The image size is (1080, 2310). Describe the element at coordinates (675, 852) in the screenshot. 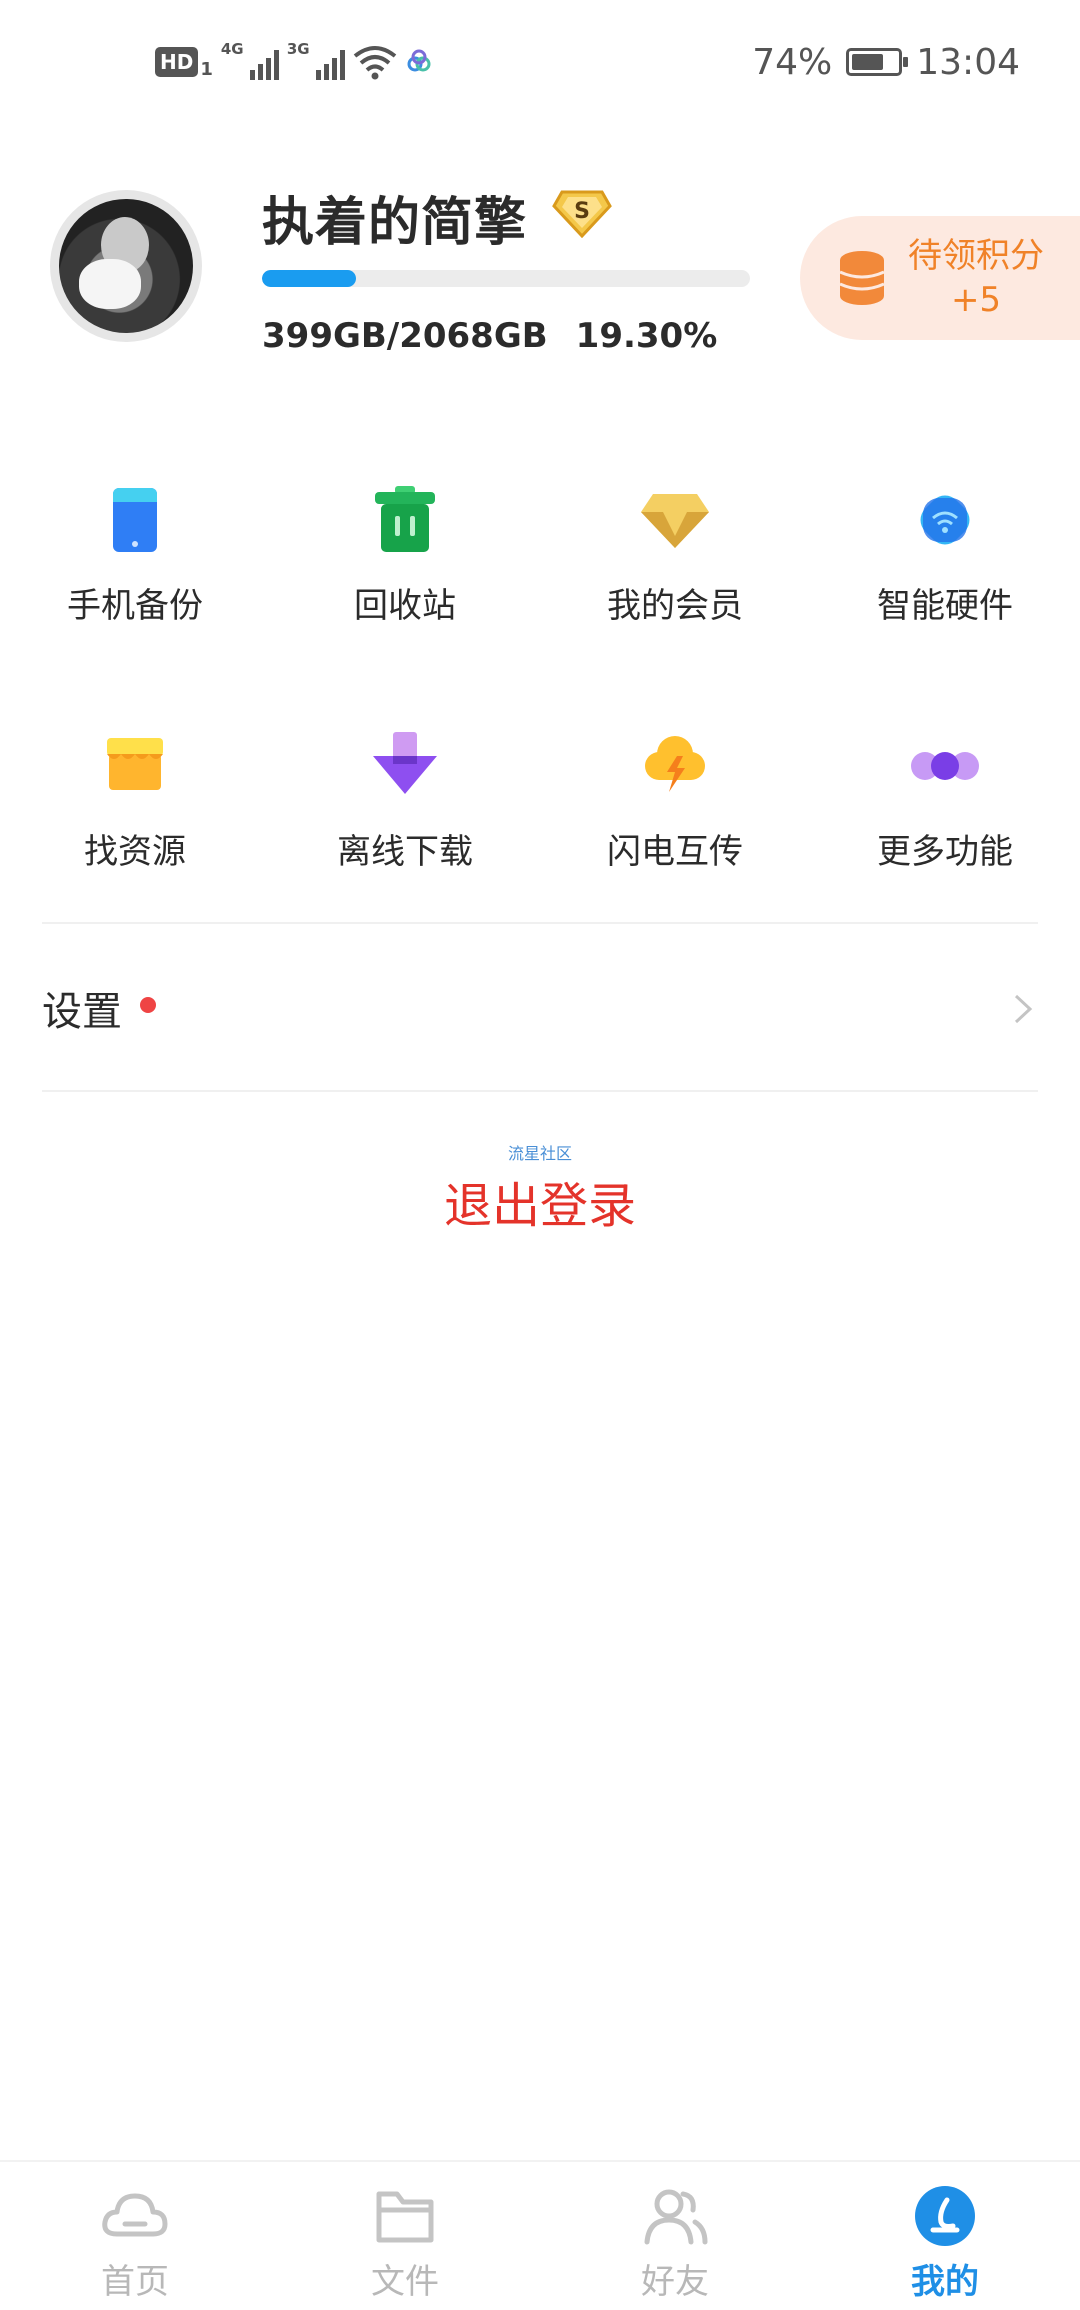

I see `grid-label: 闪电互传` at that location.